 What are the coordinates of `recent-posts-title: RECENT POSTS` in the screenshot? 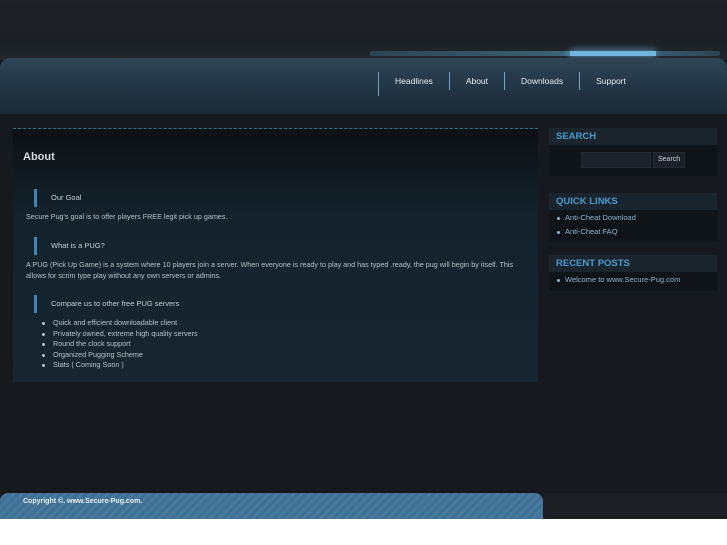 It's located at (633, 263).